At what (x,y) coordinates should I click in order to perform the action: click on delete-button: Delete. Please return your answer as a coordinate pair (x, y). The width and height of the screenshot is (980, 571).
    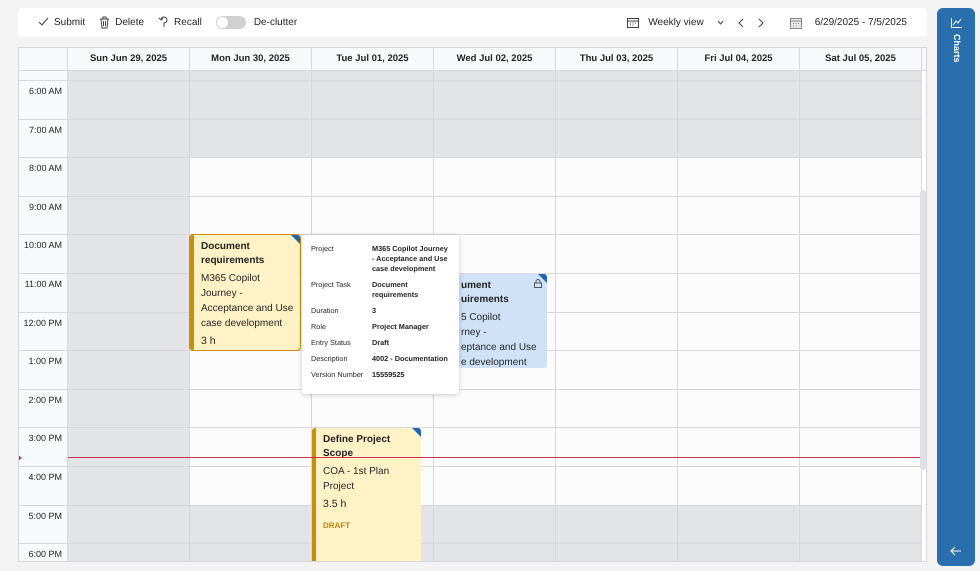
    Looking at the image, I should click on (121, 22).